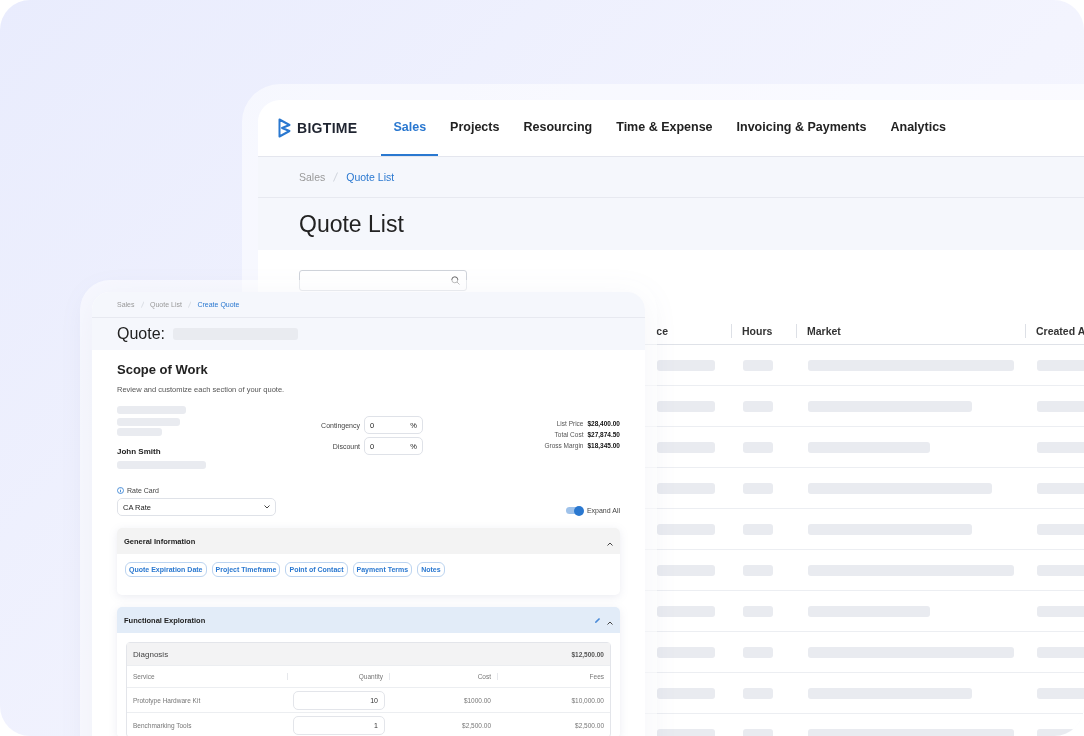  I want to click on page-title: Quote:, so click(141, 334).